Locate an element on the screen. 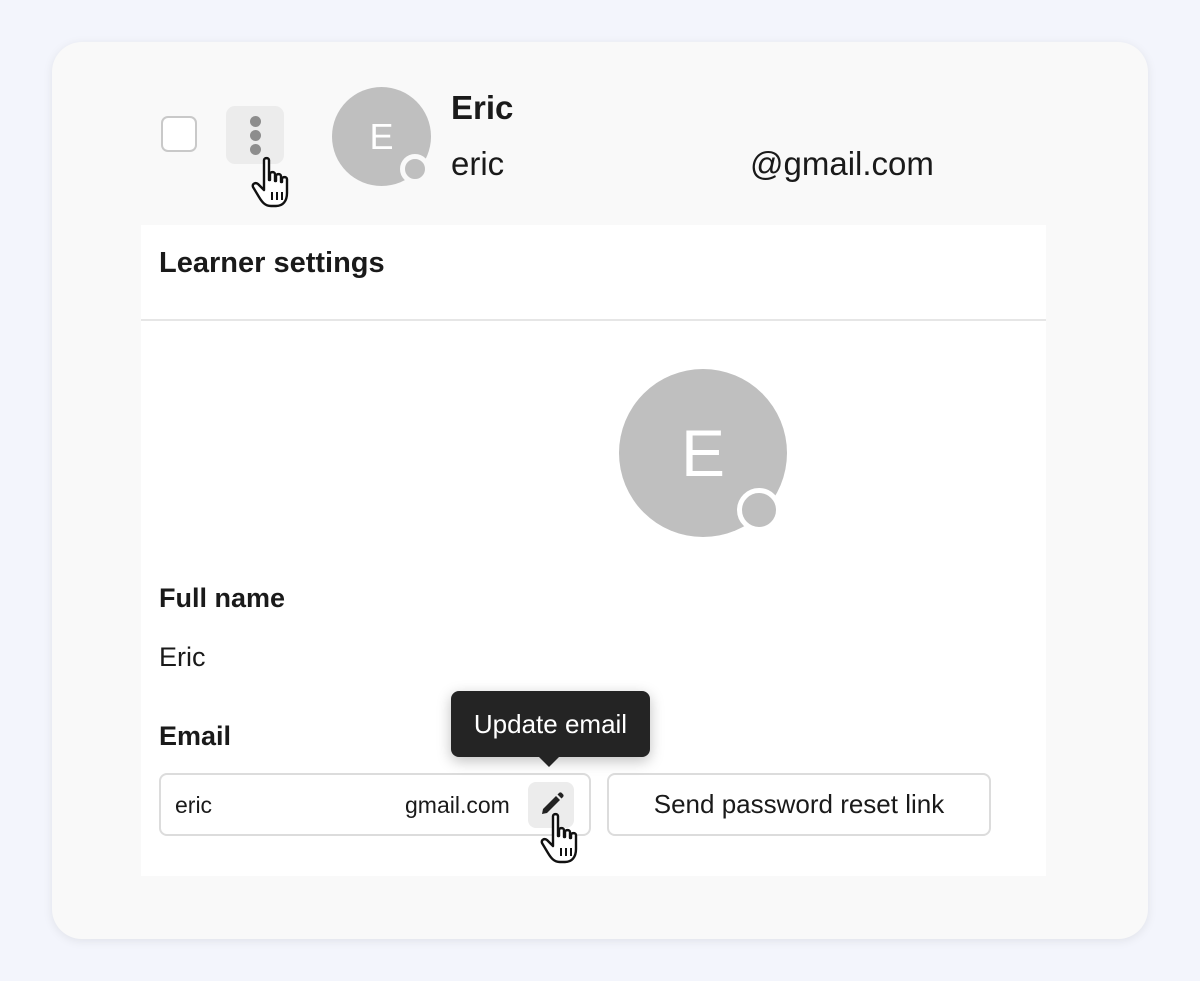 This screenshot has width=1200, height=981. profile-status-indicator is located at coordinates (759, 510).